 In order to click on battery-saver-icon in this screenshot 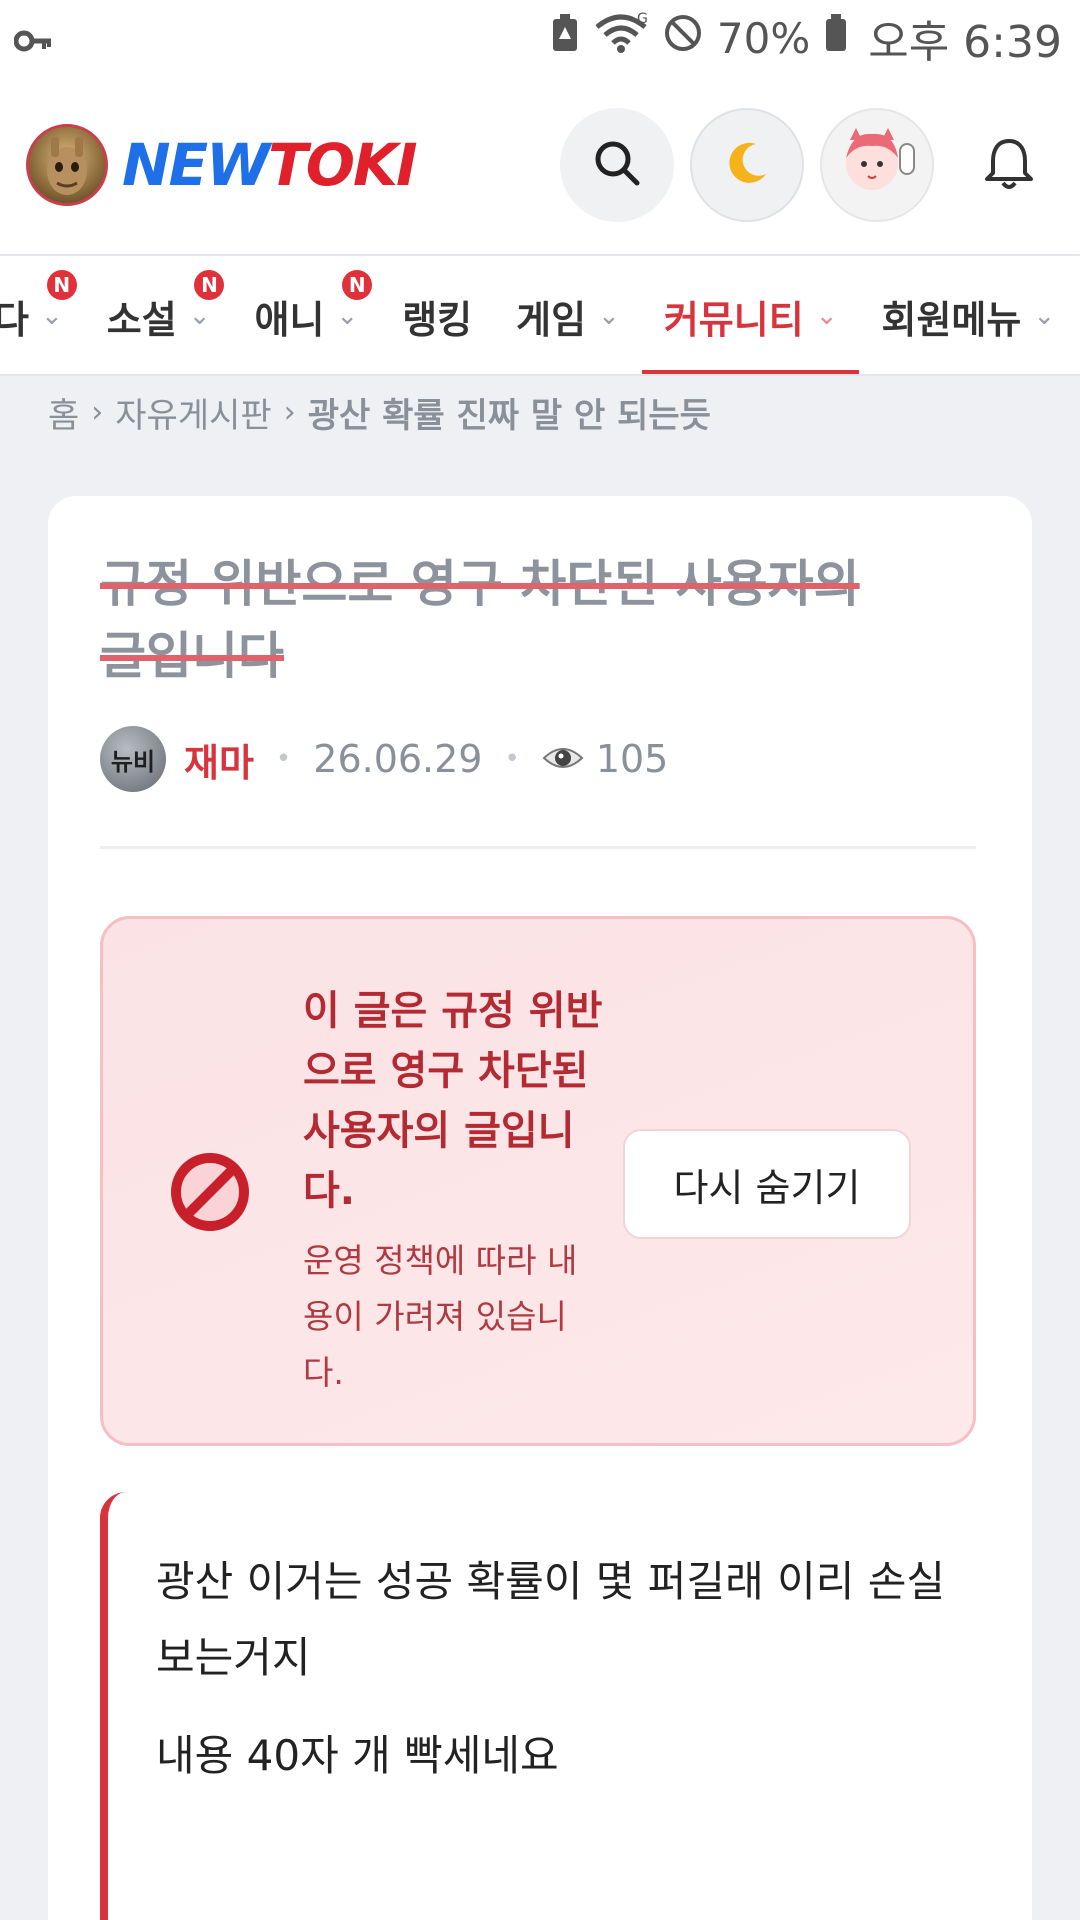, I will do `click(565, 38)`.